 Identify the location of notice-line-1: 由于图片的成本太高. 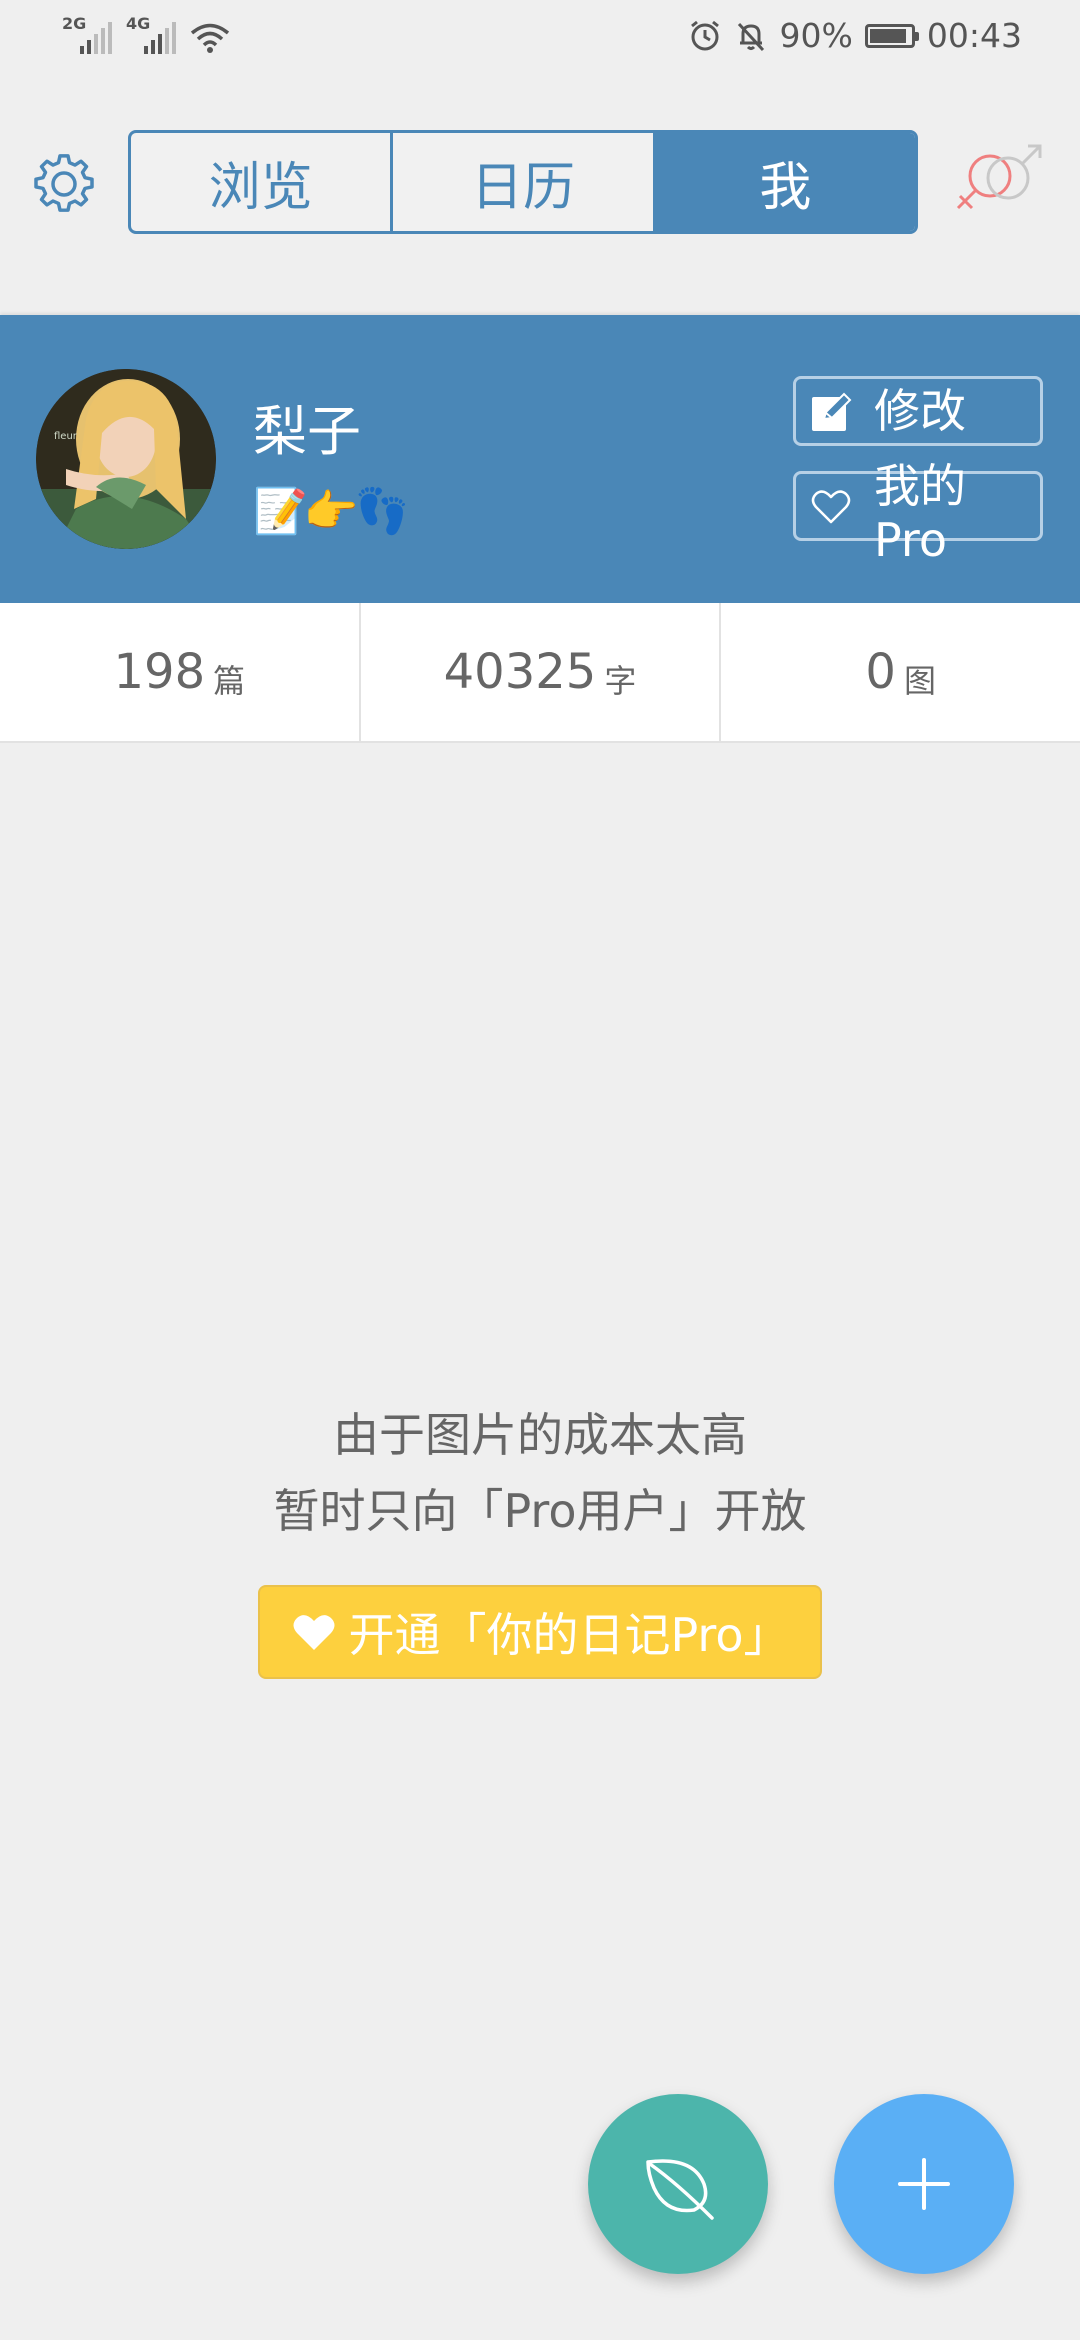
(540, 1435).